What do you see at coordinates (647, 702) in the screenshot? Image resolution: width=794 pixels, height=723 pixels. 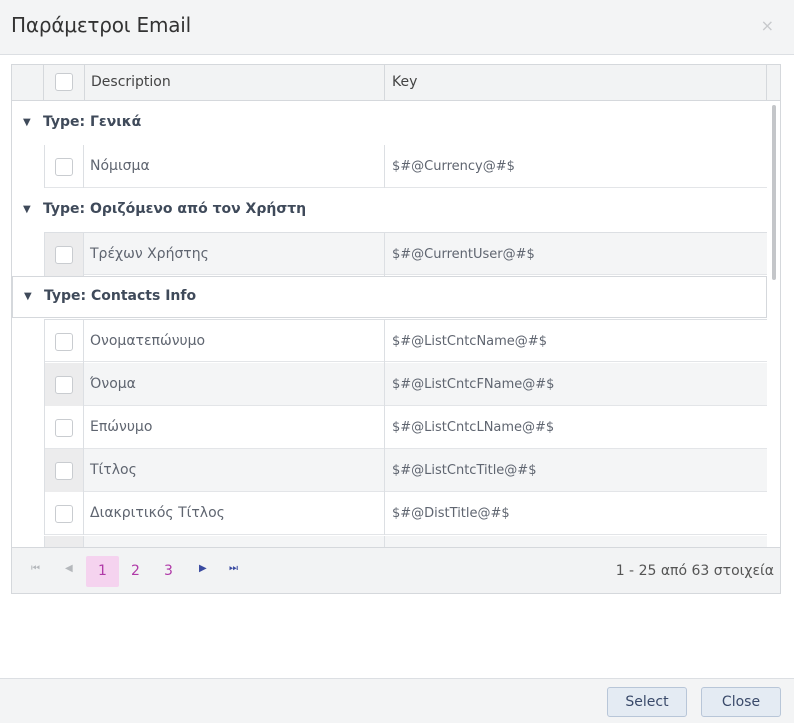 I see `select-button: Select` at bounding box center [647, 702].